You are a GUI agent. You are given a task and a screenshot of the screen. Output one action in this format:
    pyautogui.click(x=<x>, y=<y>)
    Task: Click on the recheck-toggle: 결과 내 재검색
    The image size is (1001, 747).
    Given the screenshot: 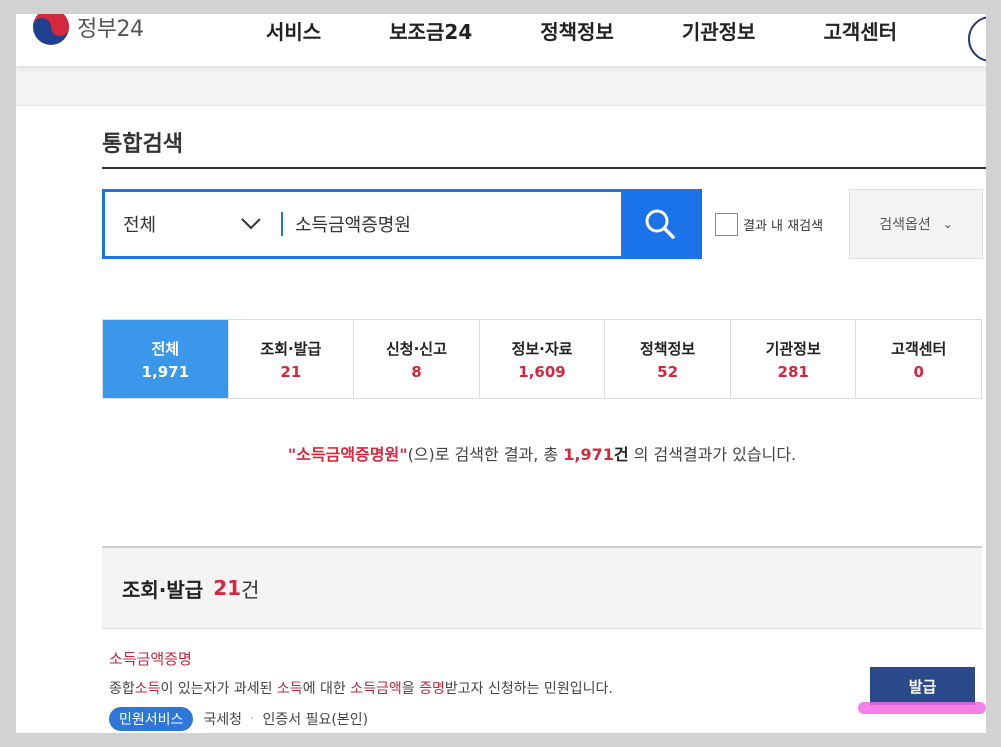 What is the action you would take?
    pyautogui.click(x=769, y=224)
    